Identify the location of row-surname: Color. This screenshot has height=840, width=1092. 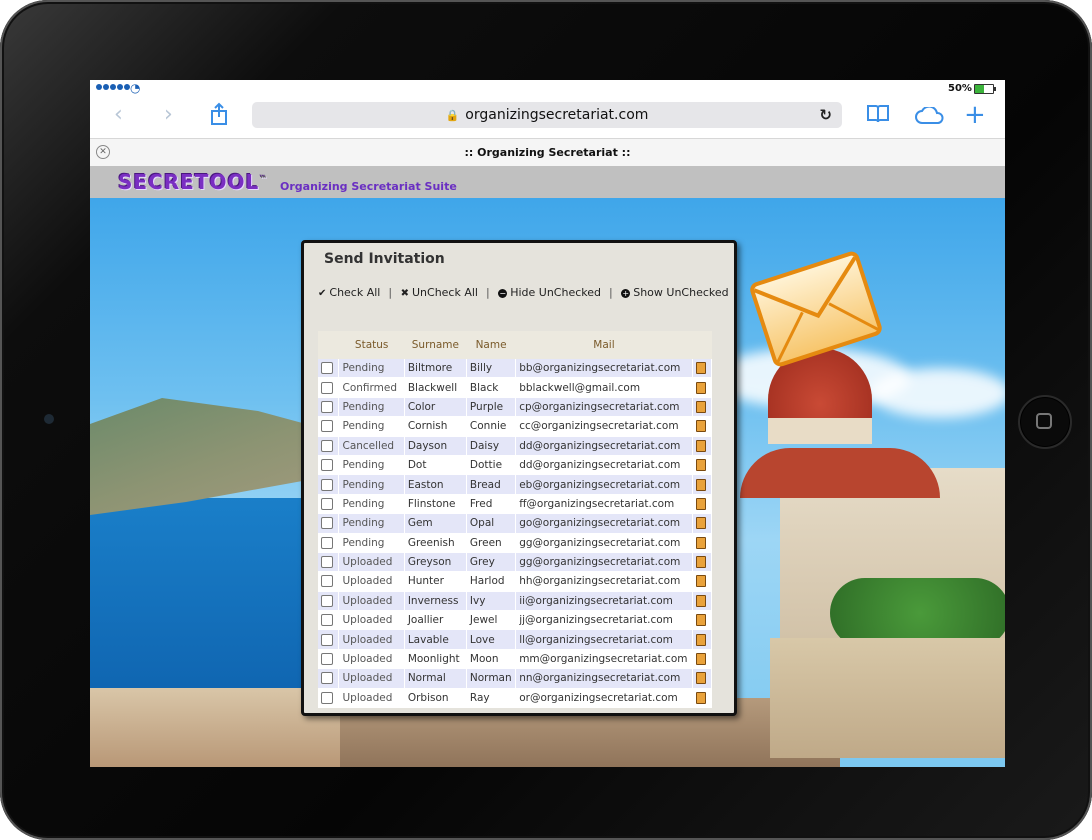
(435, 407).